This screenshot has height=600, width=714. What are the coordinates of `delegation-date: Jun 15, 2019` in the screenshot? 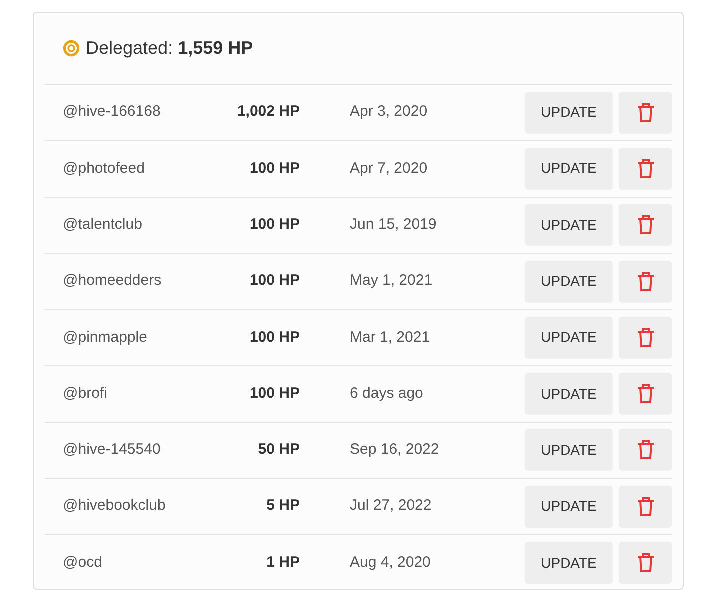 It's located at (394, 224).